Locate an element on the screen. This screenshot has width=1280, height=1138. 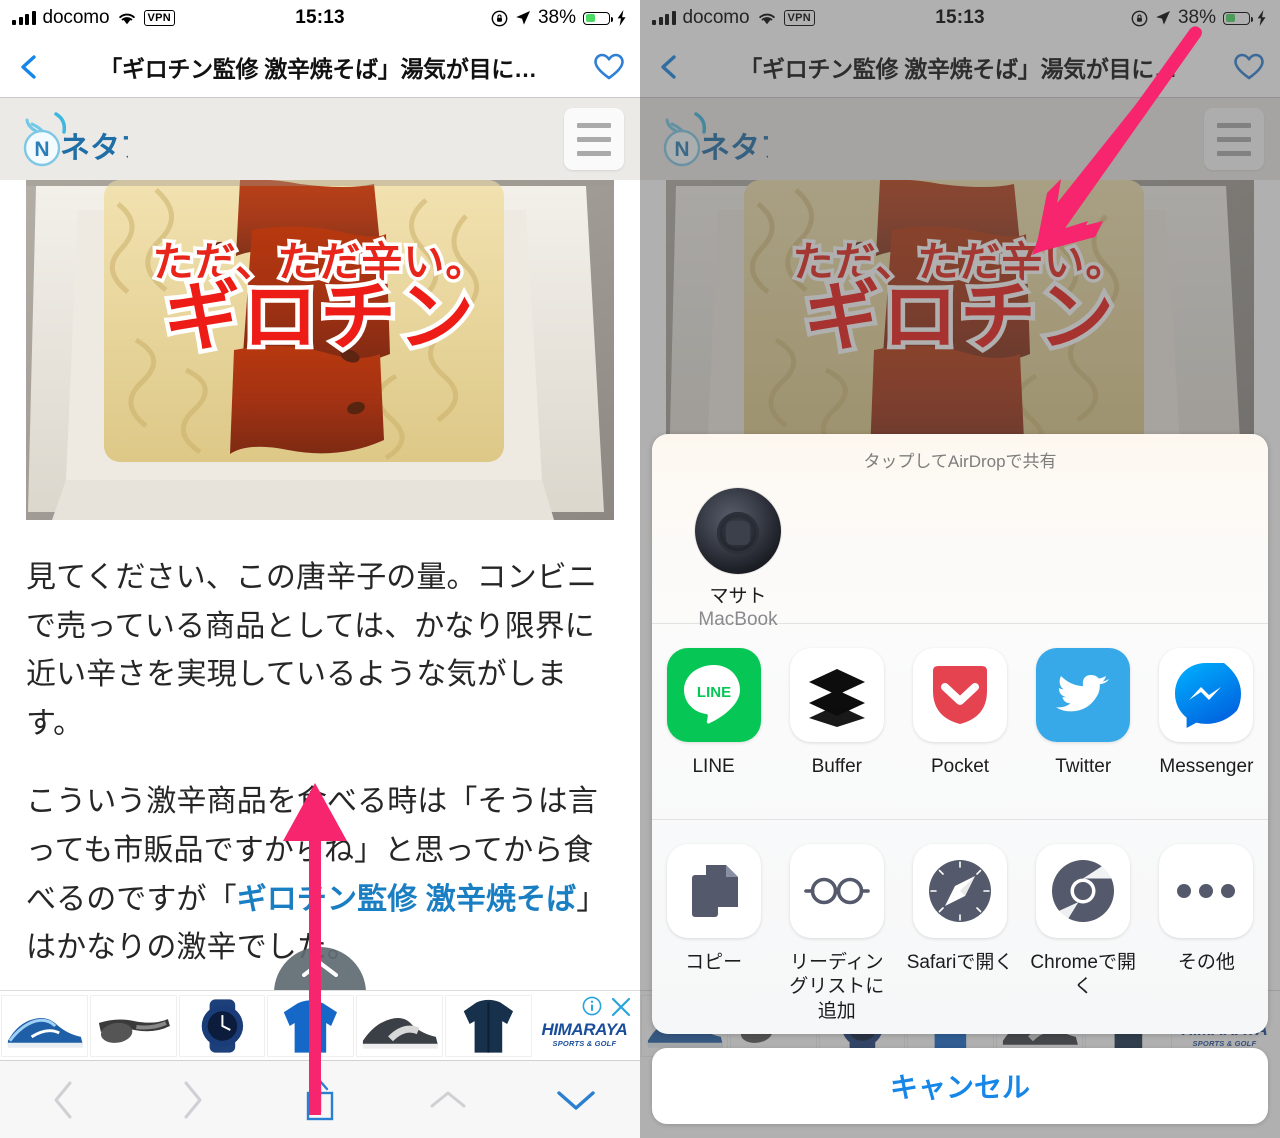
heart-icon is located at coordinates (609, 67).